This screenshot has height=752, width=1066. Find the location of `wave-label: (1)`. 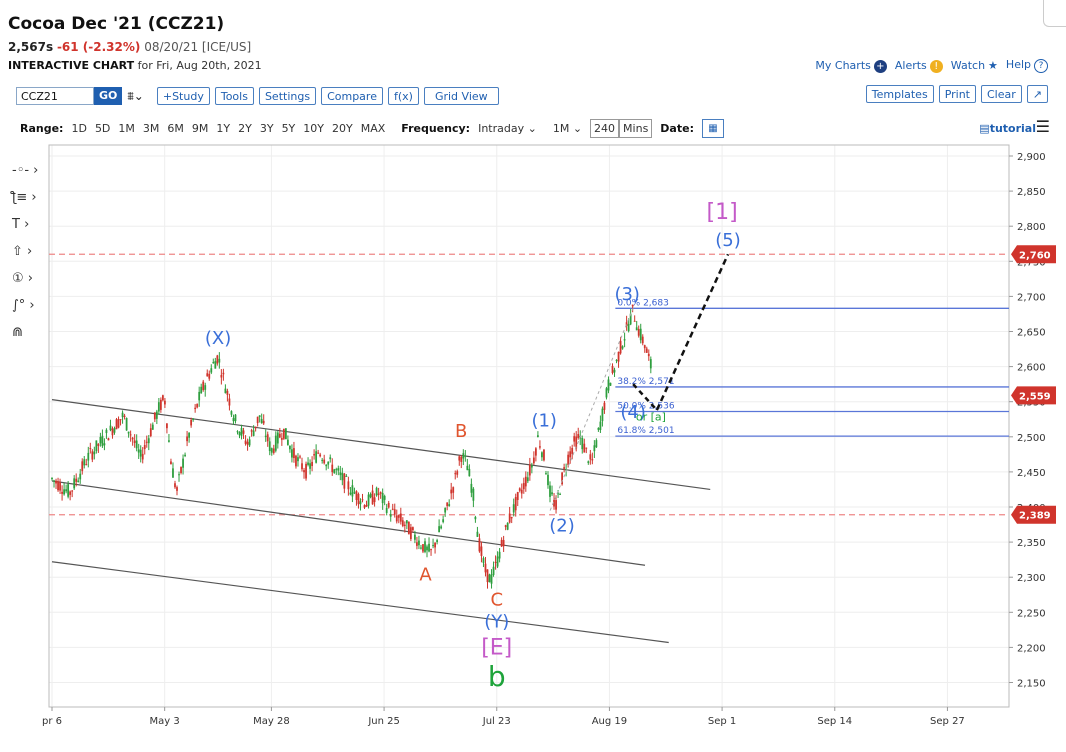

wave-label: (1) is located at coordinates (544, 420).